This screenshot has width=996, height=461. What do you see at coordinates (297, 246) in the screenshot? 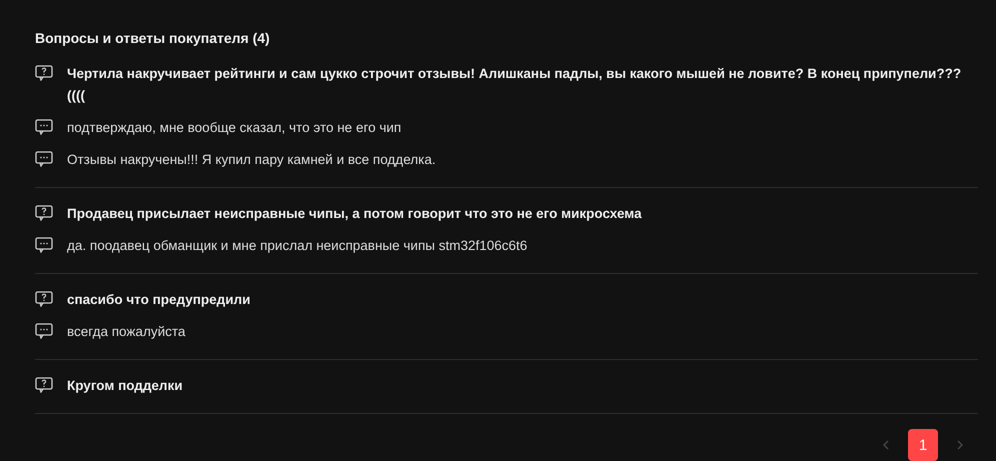
I see `answer-text: да. поодавец обманщик и мне прислал неисправные чипы stm32f106c6t6` at bounding box center [297, 246].